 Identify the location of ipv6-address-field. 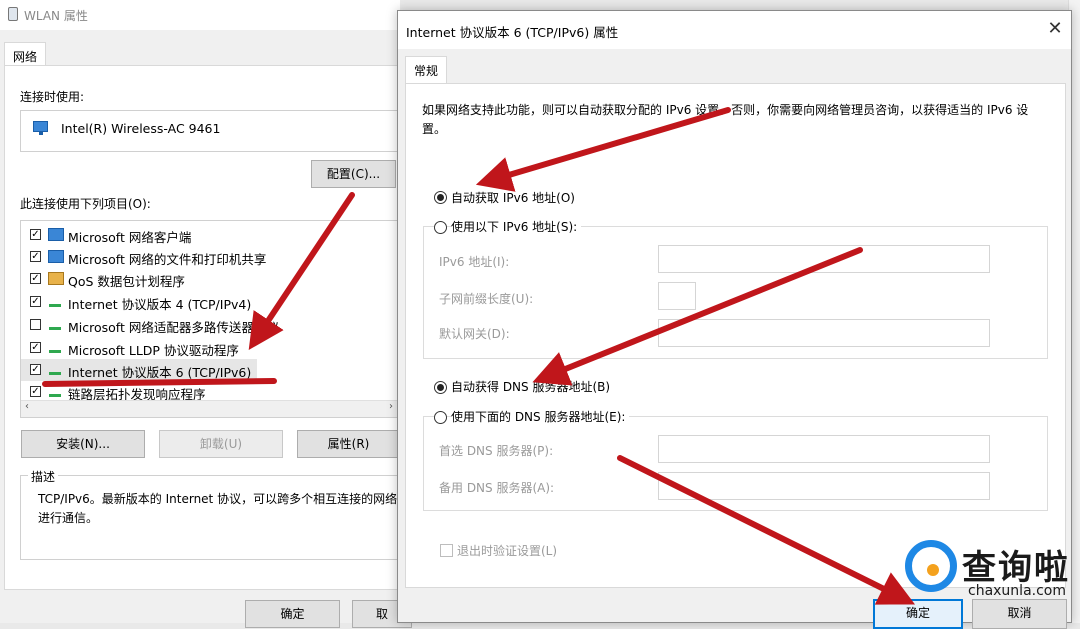
(824, 259).